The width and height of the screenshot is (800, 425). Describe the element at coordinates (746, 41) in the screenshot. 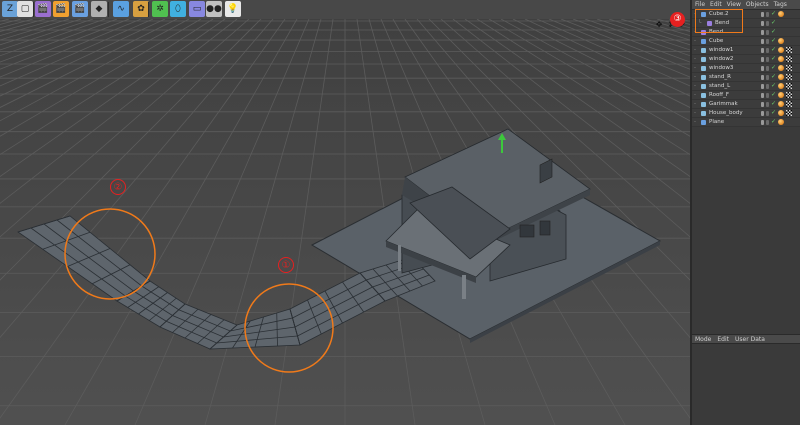

I see `object-row: - Cube ✓` at that location.